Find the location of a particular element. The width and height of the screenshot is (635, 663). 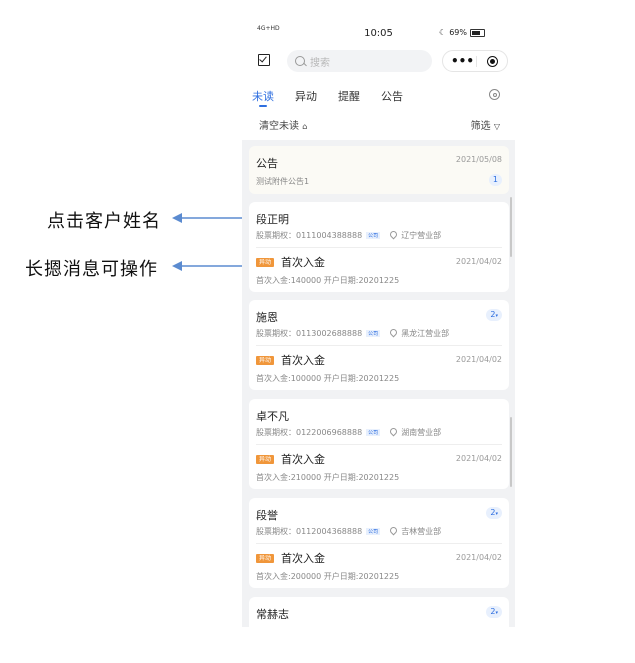

customer-name: 卓不凡 is located at coordinates (272, 416).